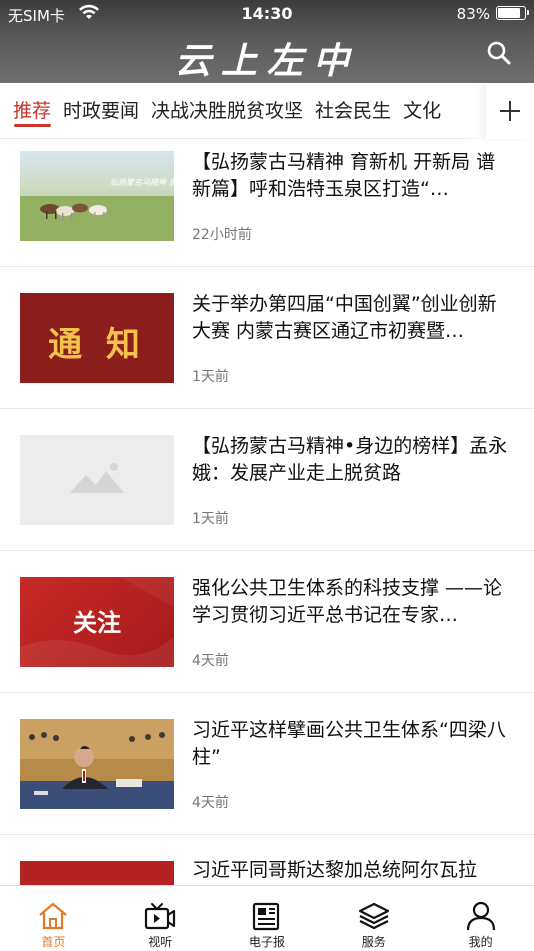 The width and height of the screenshot is (534, 951). I want to click on layers-icon, so click(373, 916).